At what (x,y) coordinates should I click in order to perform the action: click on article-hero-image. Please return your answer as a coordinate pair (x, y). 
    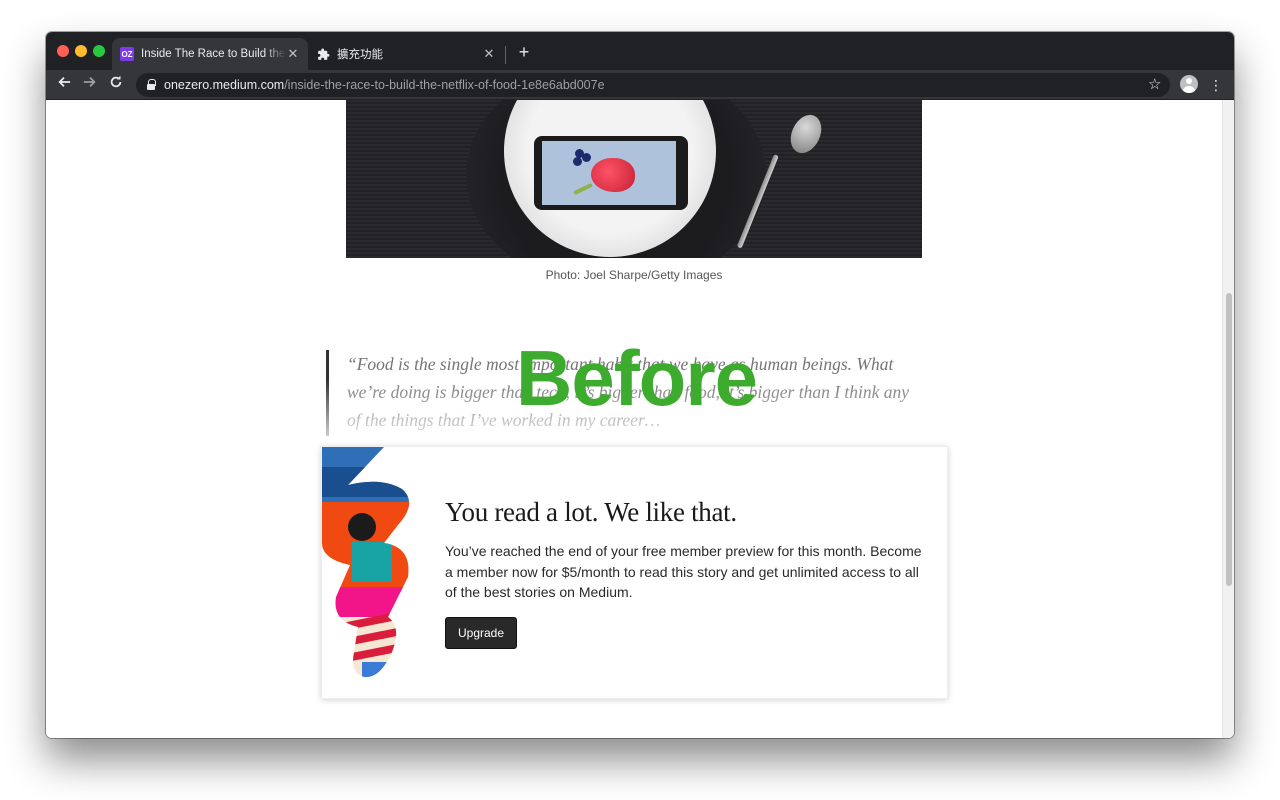
    Looking at the image, I should click on (634, 179).